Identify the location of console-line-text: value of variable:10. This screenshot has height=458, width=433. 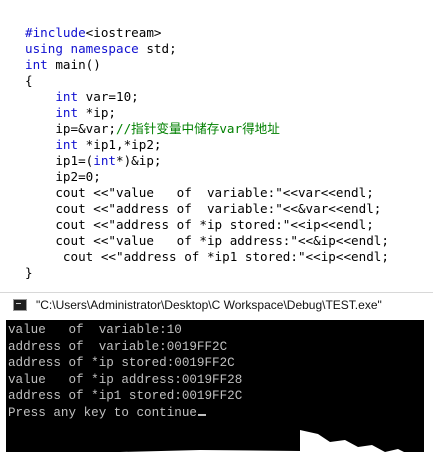
(95, 330).